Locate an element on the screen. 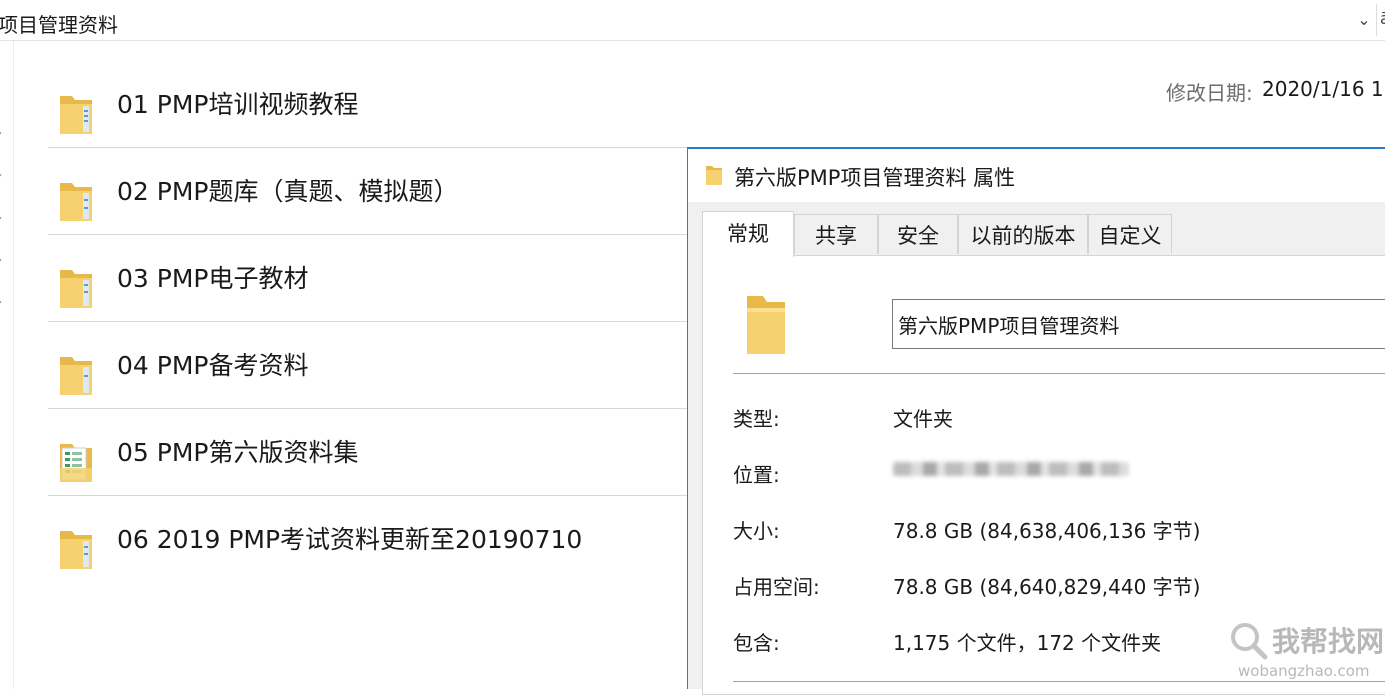 Image resolution: width=1385 pixels, height=695 pixels. size-value: 78.8 GB (84,638,406,136 字节) is located at coordinates (1047, 531).